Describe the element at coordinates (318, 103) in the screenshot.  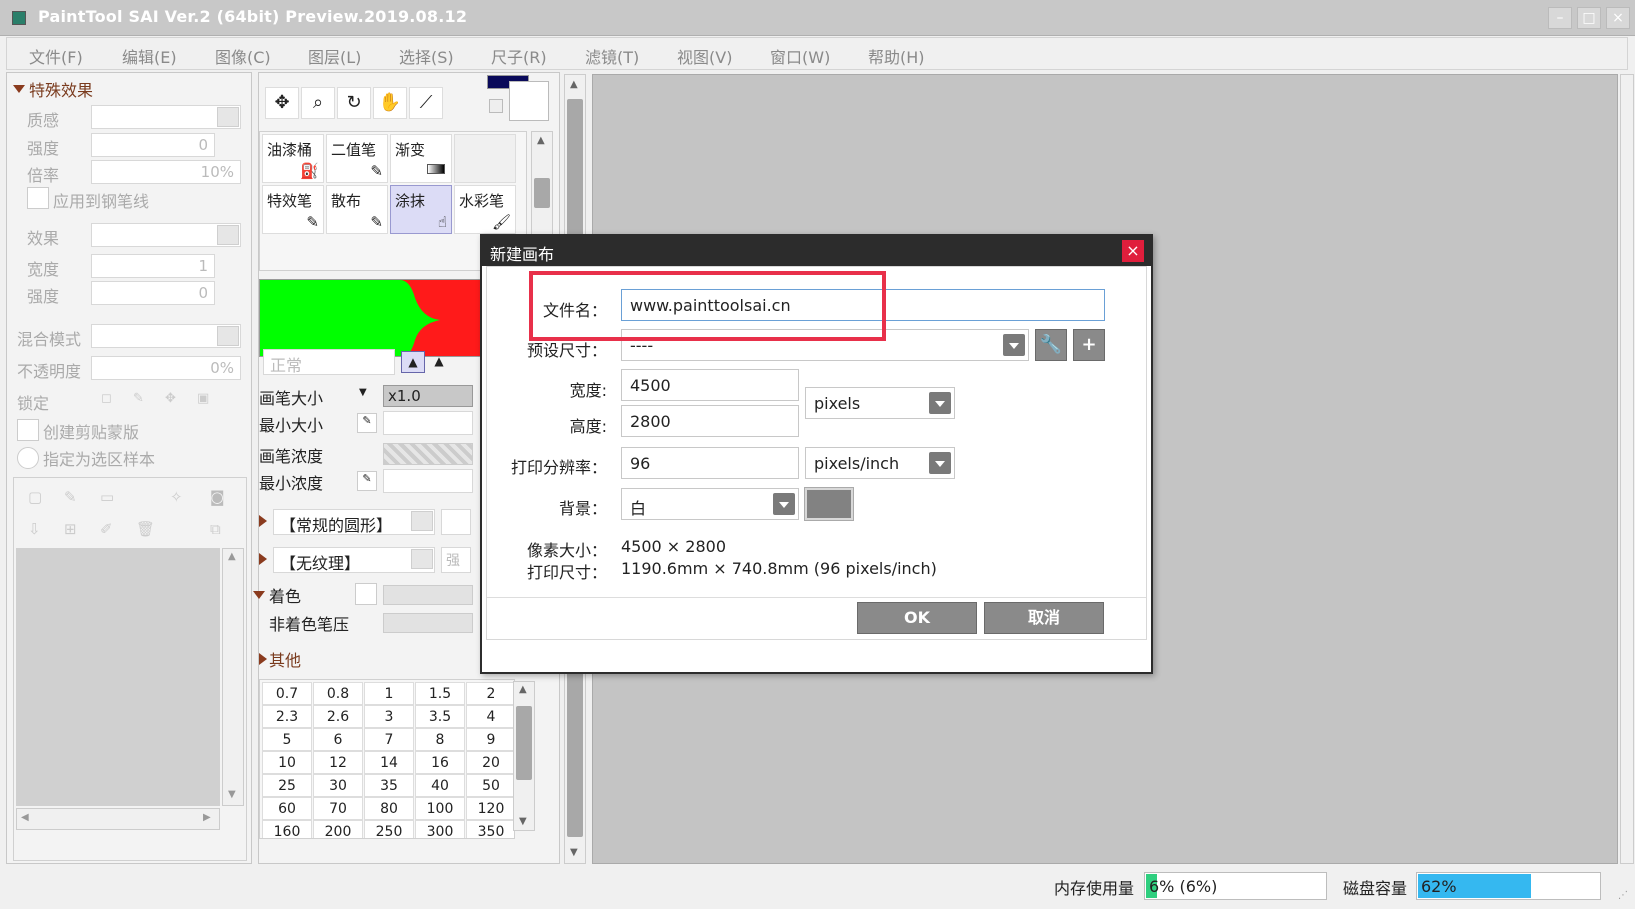
I see `zoom-tool-icon: ⌕` at that location.